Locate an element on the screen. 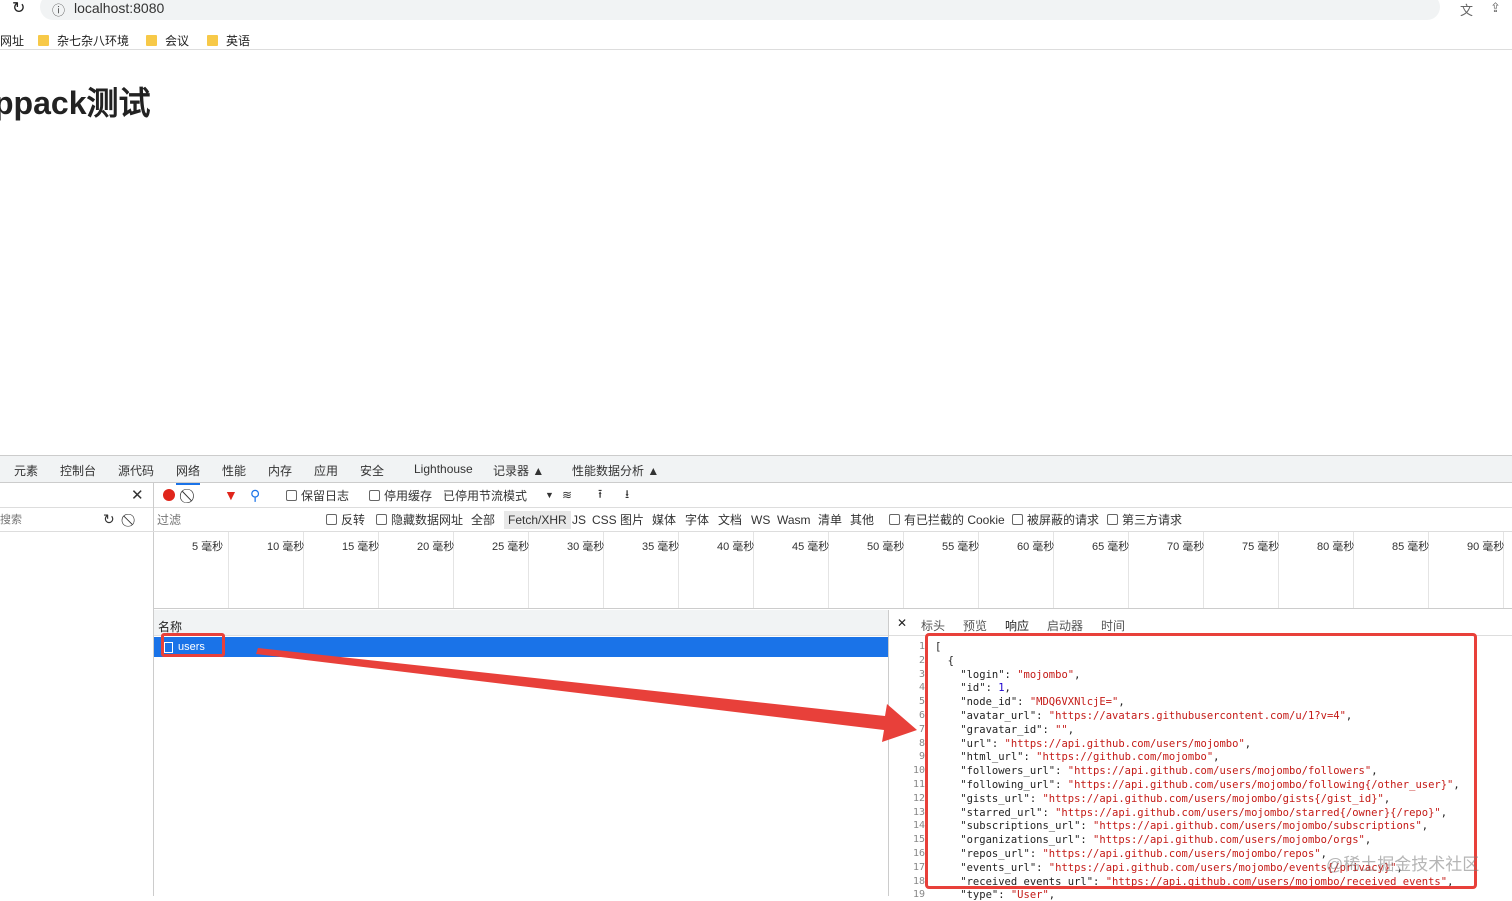 This screenshot has width=1512, height=901. annotation-arrow is located at coordinates (586, 695).